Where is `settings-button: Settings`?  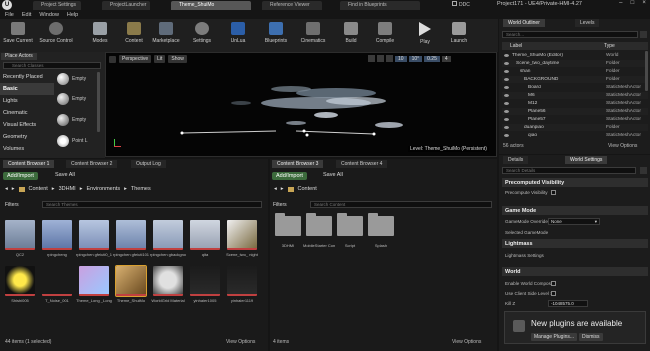
settings-button: Settings is located at coordinates (202, 35).